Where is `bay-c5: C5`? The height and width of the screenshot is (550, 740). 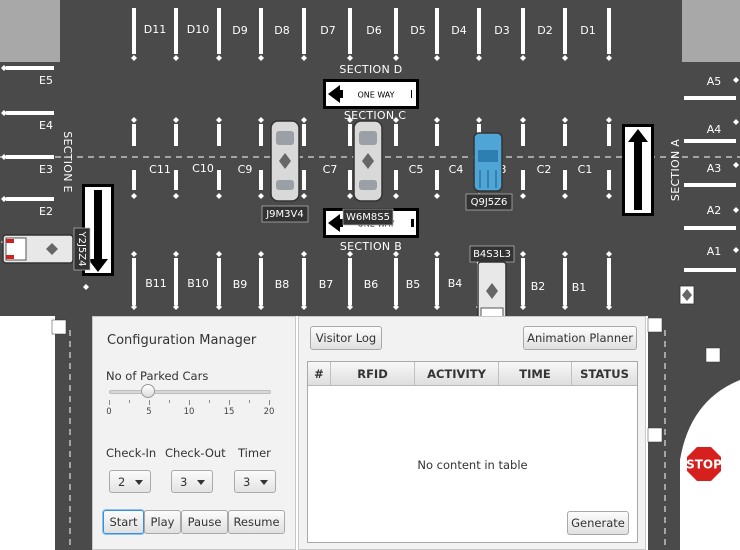
bay-c5: C5 is located at coordinates (416, 169).